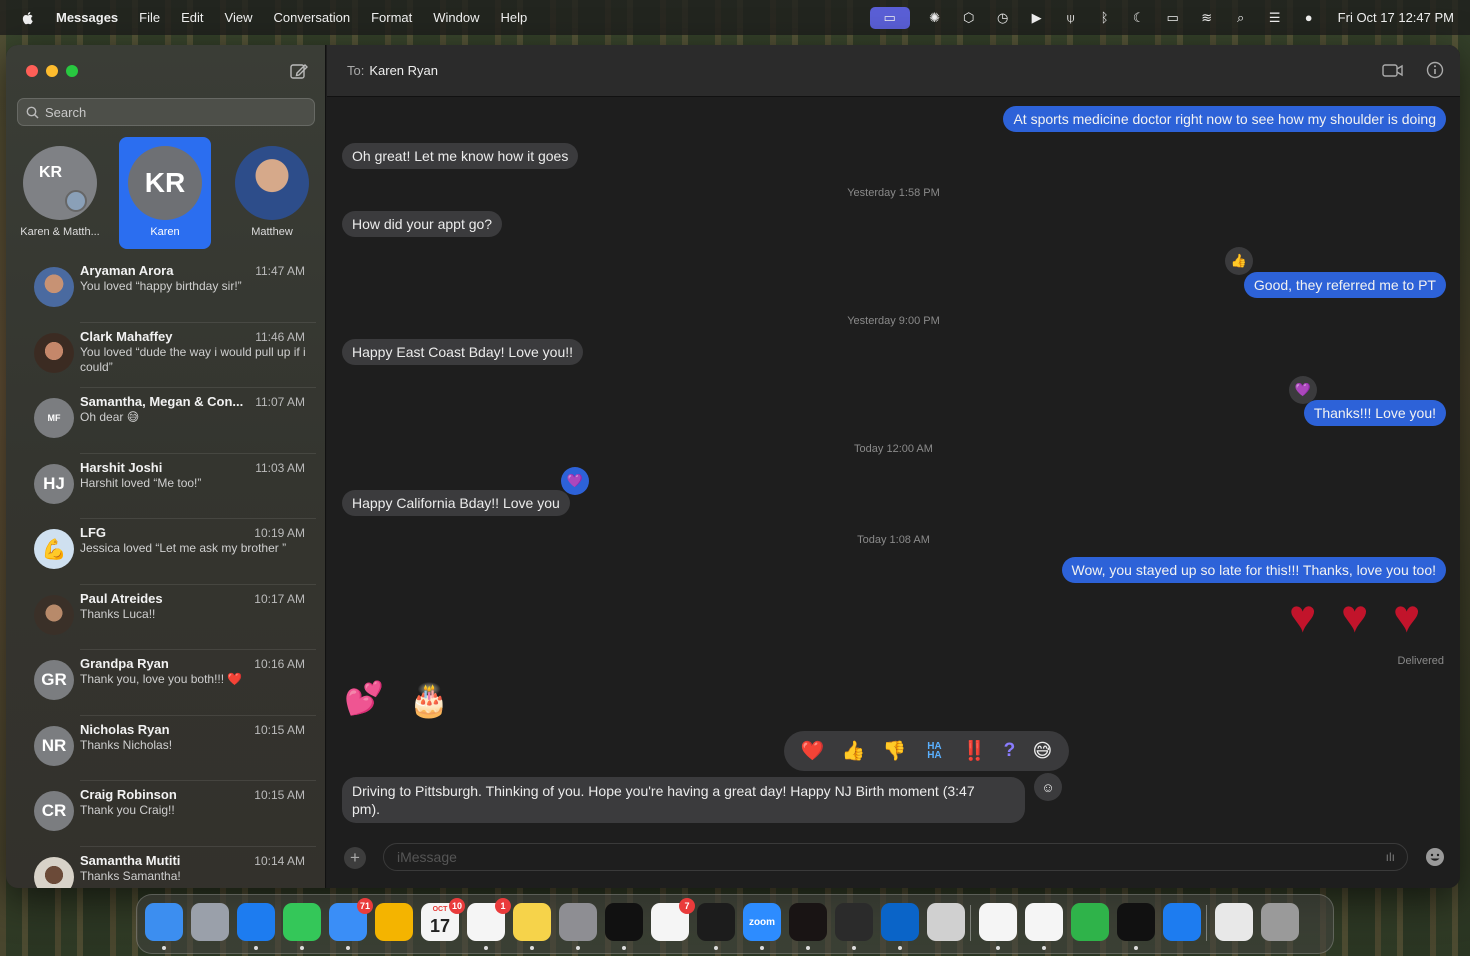  Describe the element at coordinates (1234, 922) in the screenshot. I see `dock-documents-icon` at that location.